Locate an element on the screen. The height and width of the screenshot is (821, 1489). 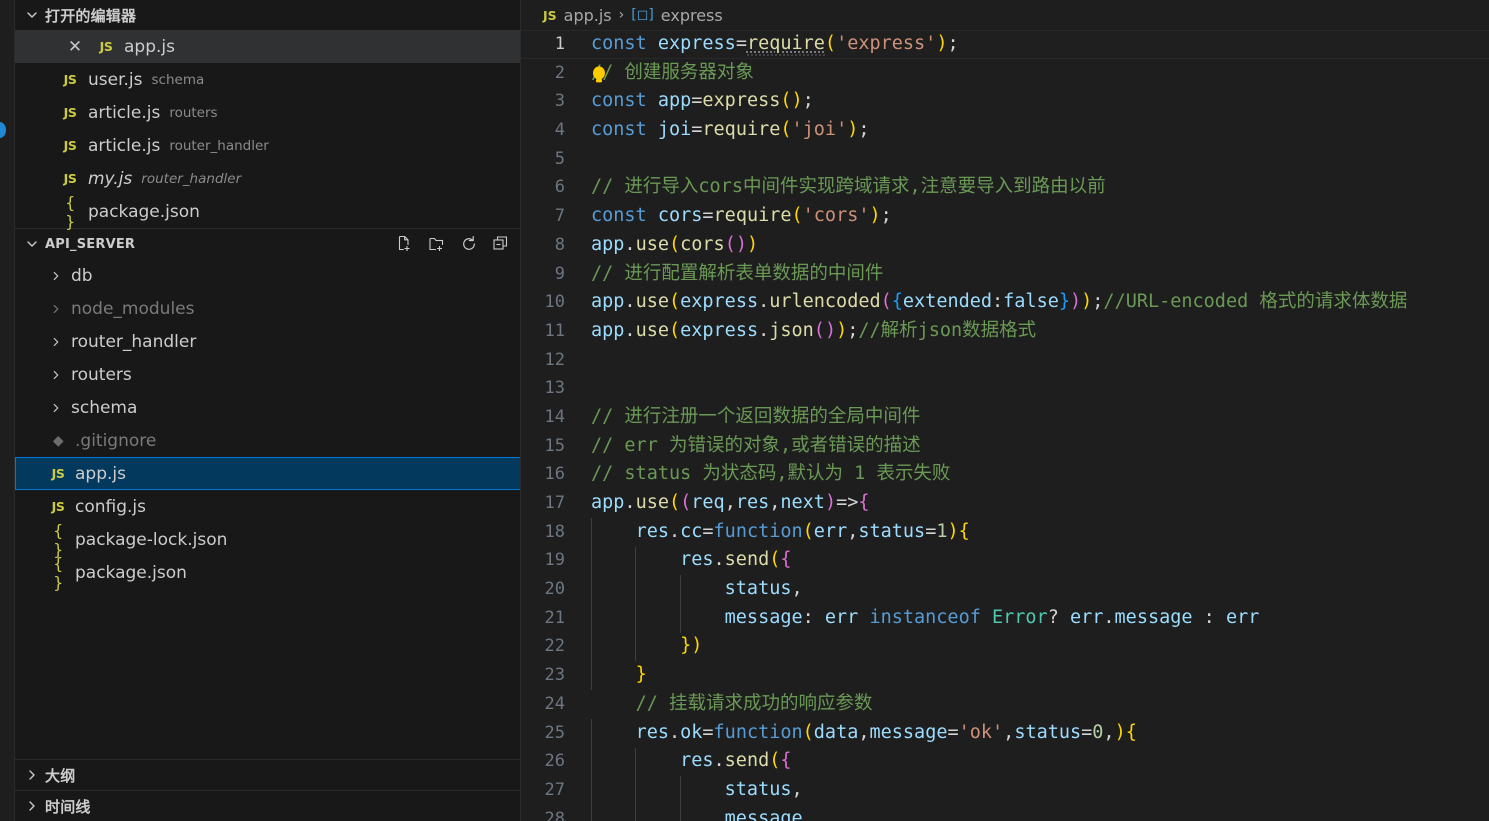
refresh-icon is located at coordinates (469, 244).